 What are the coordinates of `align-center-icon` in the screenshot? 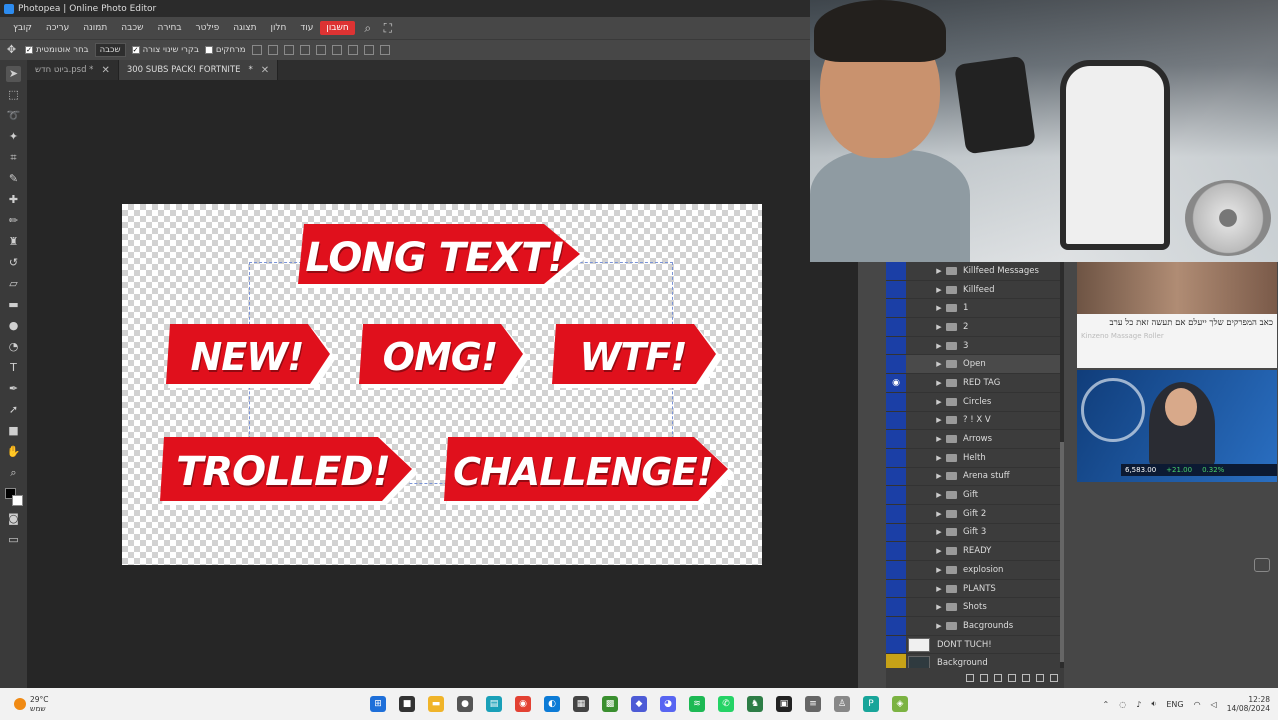 It's located at (288, 50).